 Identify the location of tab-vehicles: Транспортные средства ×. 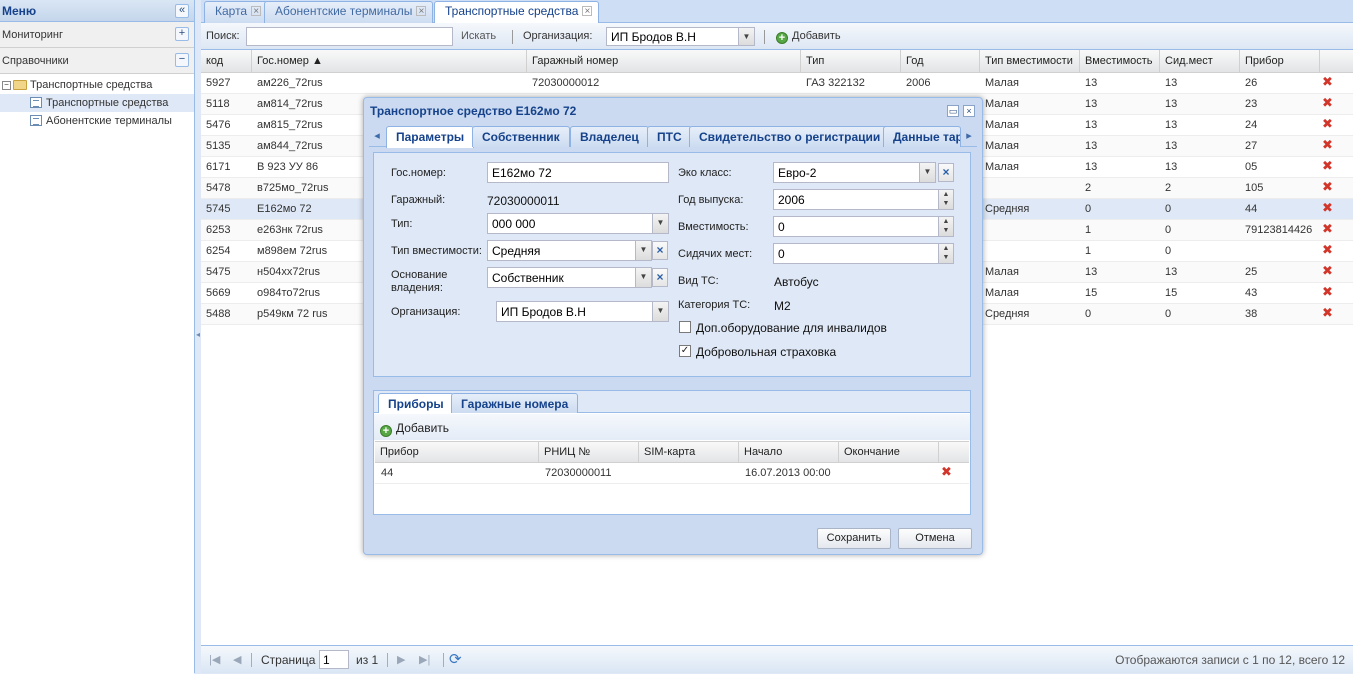
(517, 12).